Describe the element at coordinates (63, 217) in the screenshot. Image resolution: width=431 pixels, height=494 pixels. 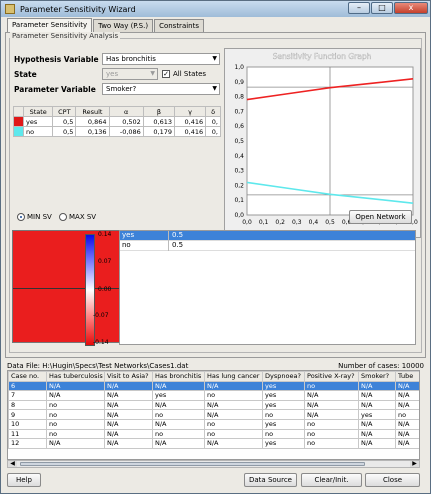
I see `radio-dot` at that location.